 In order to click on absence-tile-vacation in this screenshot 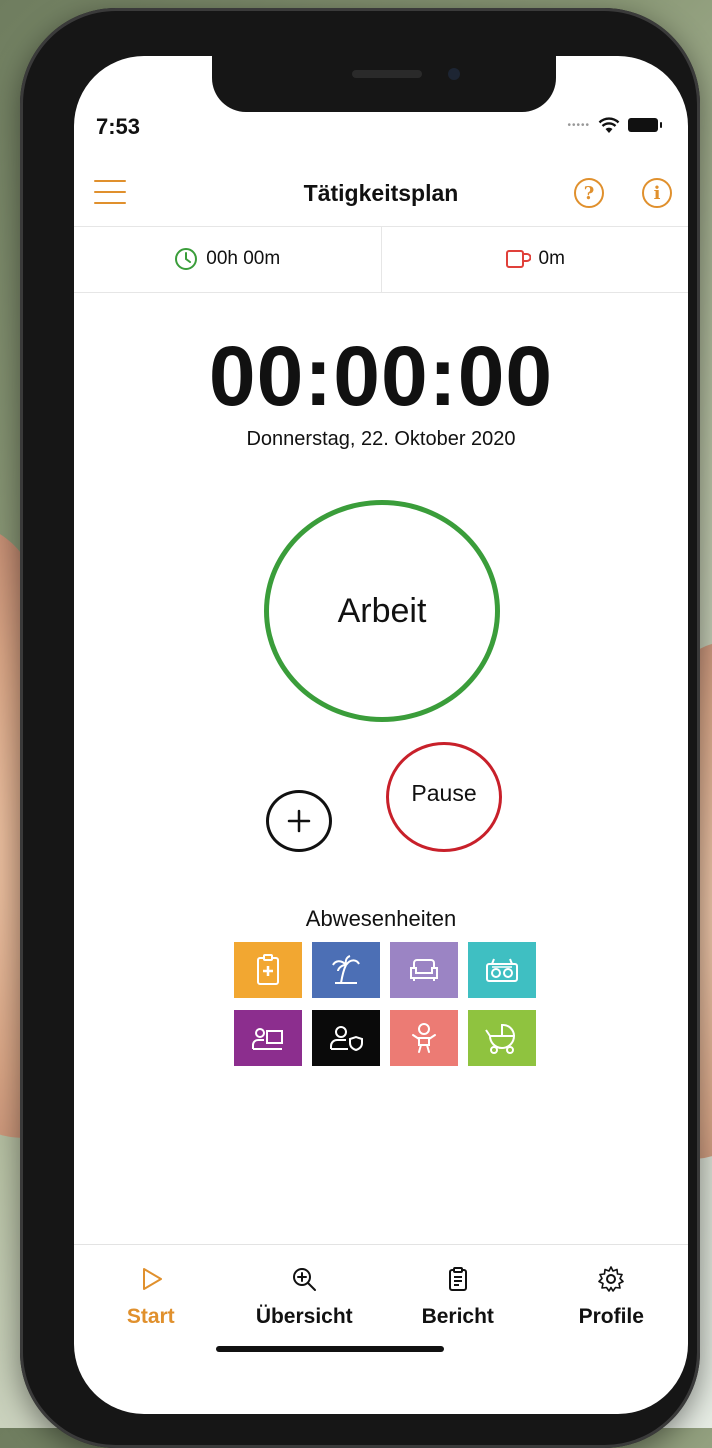, I will do `click(346, 970)`.